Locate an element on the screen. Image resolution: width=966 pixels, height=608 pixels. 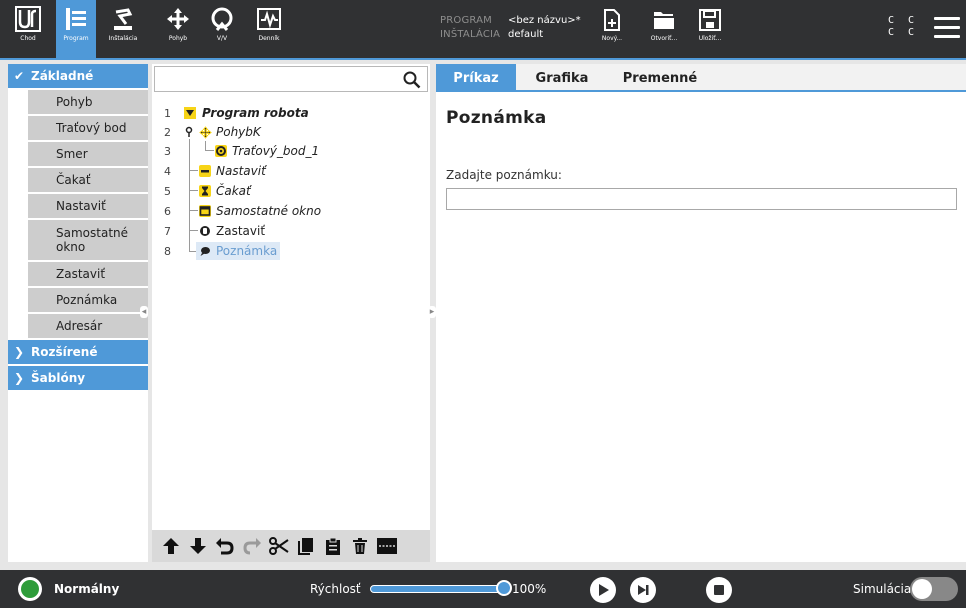
hamburger-menu-icon is located at coordinates (947, 28).